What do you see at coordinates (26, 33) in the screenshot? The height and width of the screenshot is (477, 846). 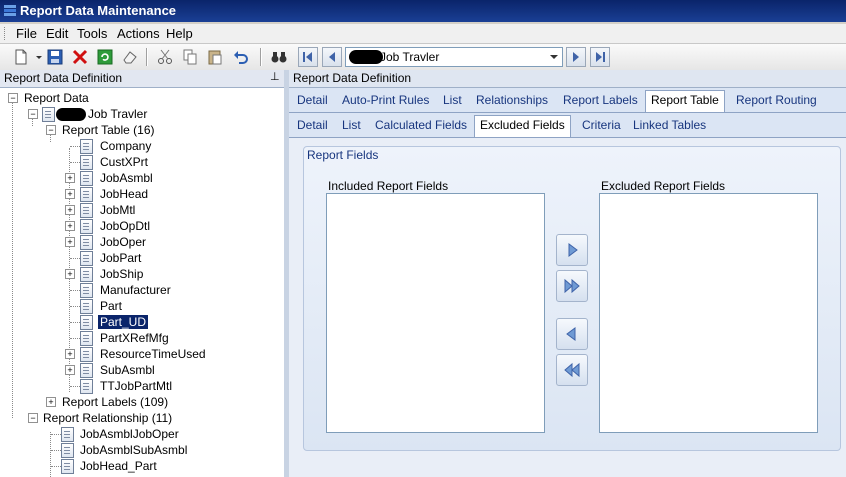 I see `menu-file: File` at bounding box center [26, 33].